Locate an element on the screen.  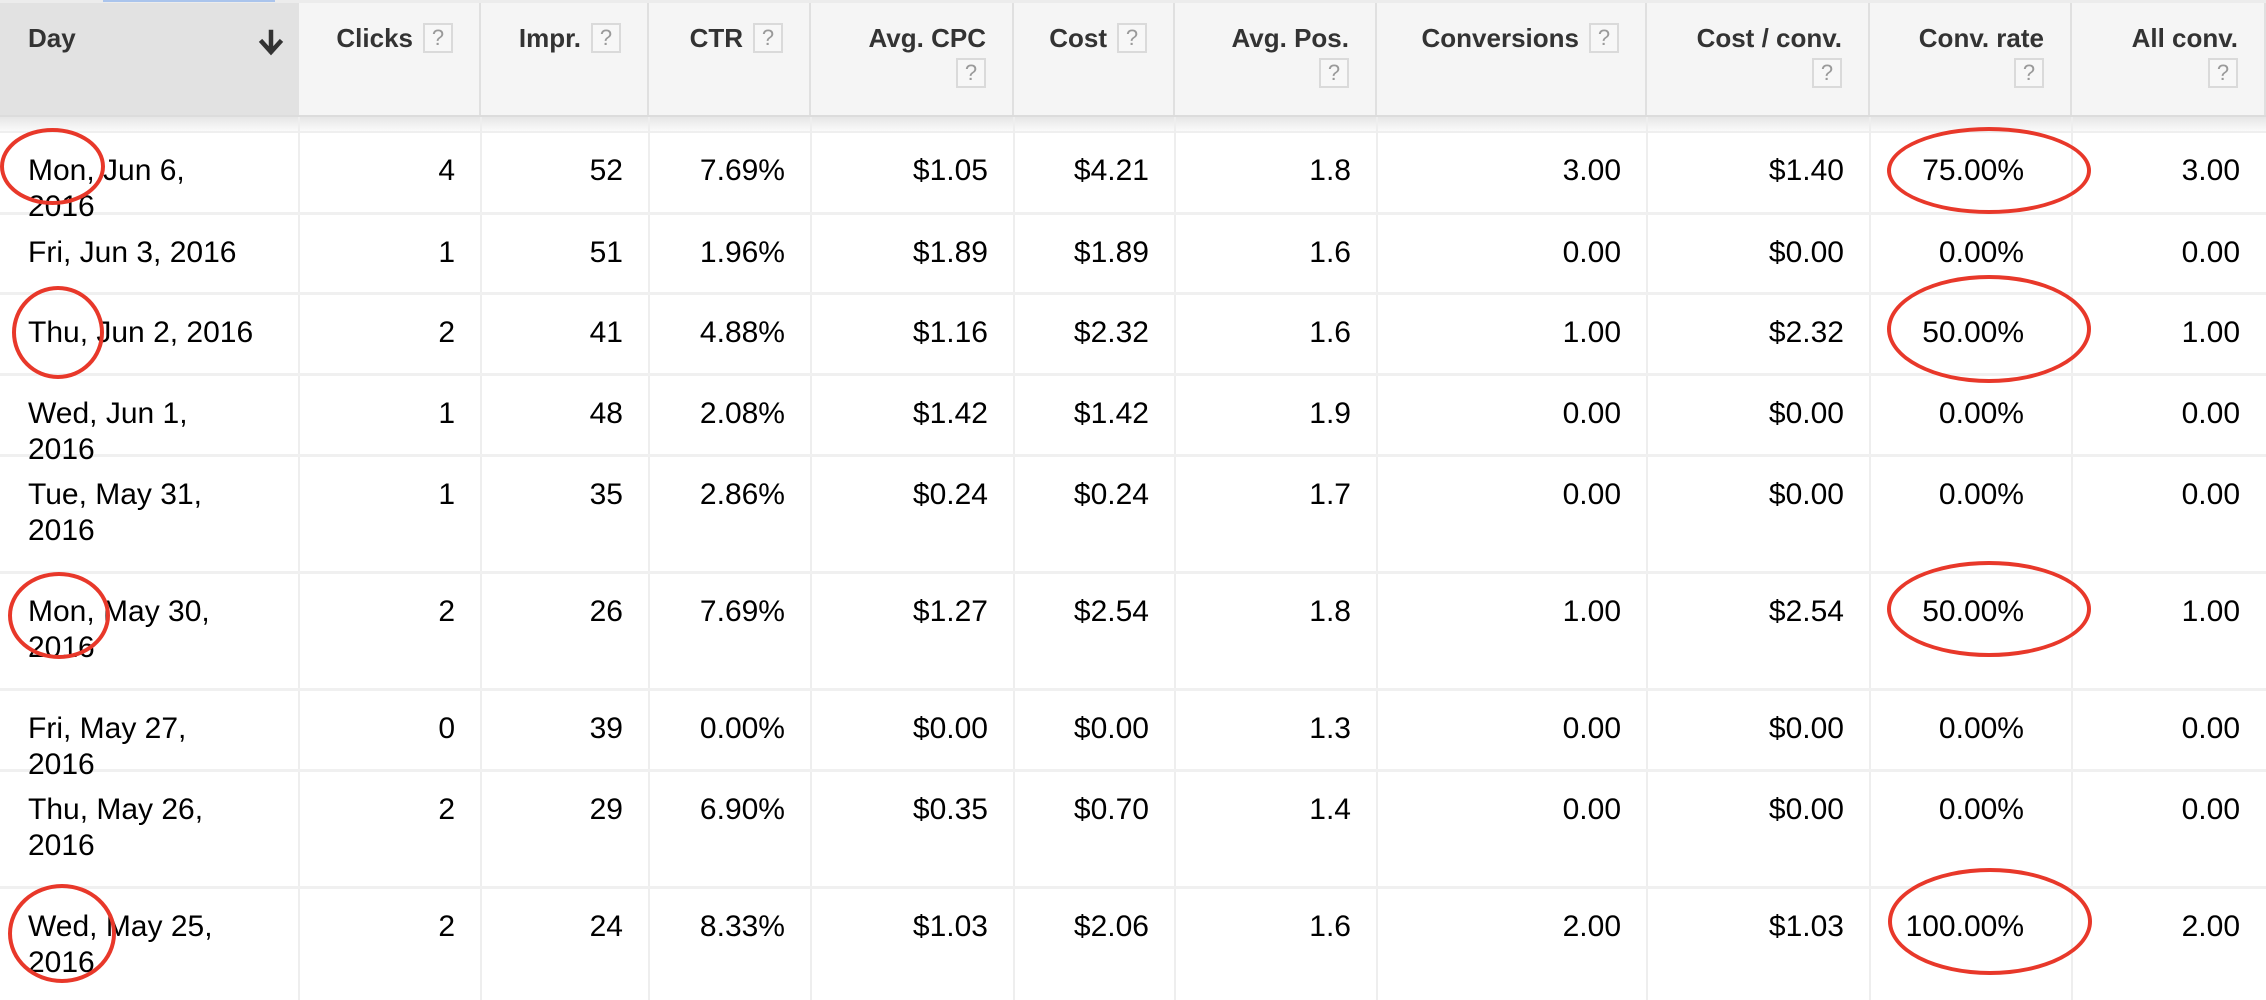
cell-ctr: 6.90% is located at coordinates (742, 809).